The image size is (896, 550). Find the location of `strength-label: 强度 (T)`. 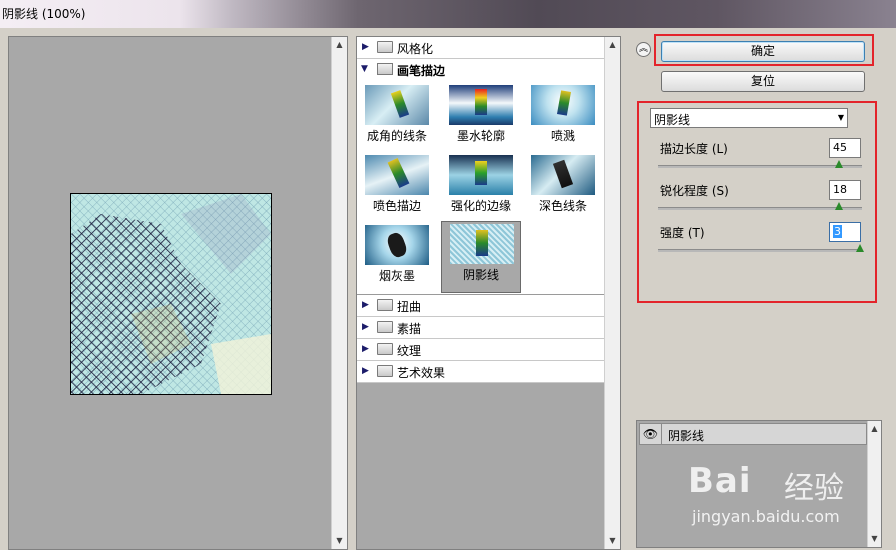

strength-label: 强度 (T) is located at coordinates (682, 233).